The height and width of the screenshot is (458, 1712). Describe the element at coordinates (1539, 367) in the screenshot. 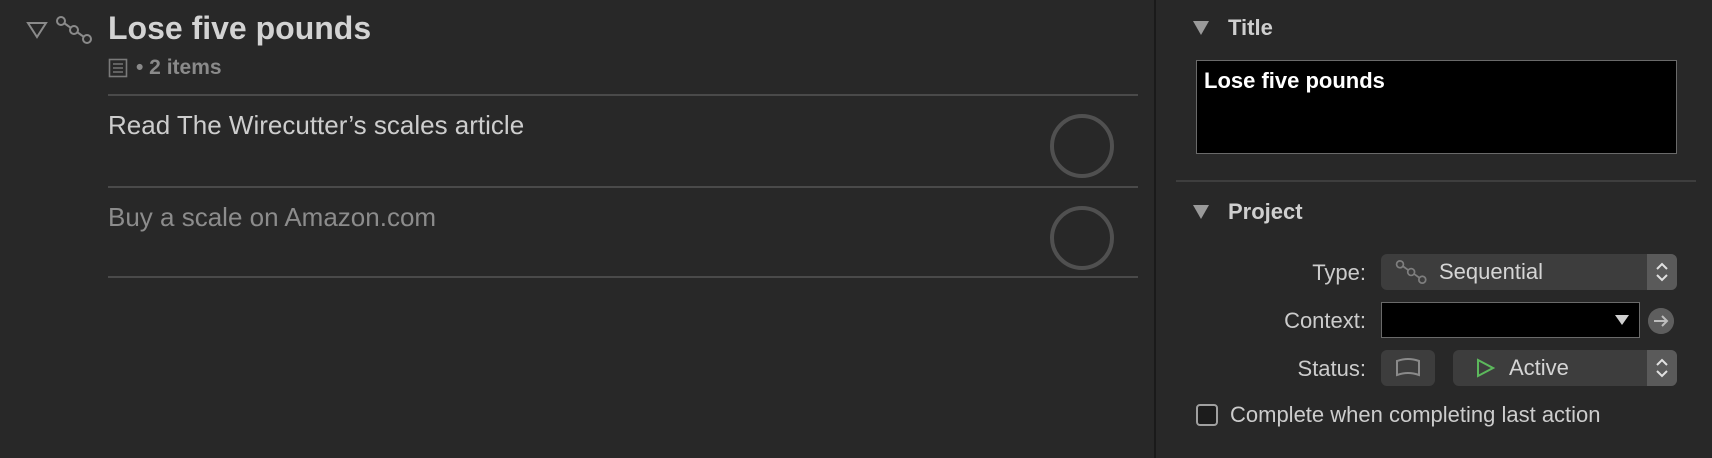

I see `status-value: Active` at that location.